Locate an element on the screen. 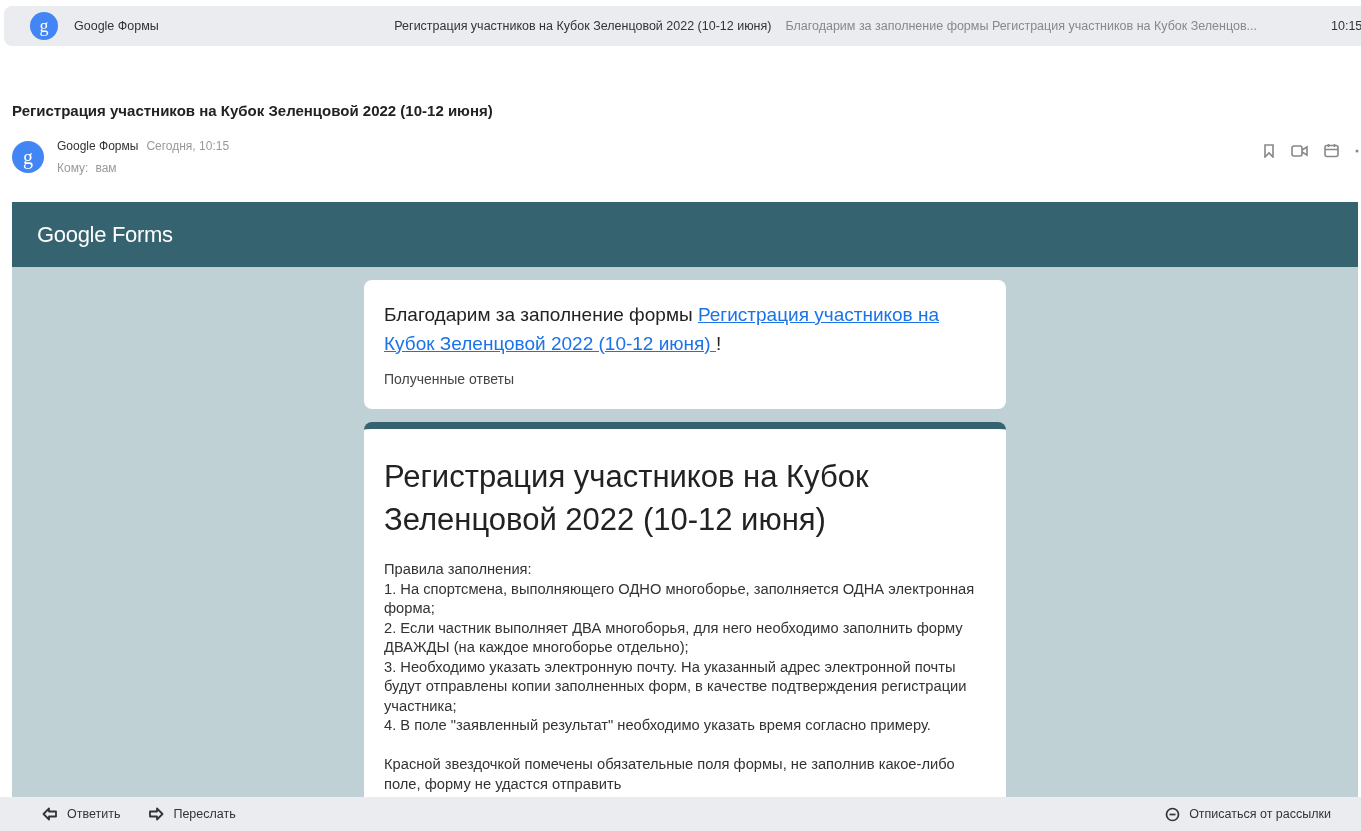 The width and height of the screenshot is (1361, 831). forward-button: Переслать is located at coordinates (192, 814).